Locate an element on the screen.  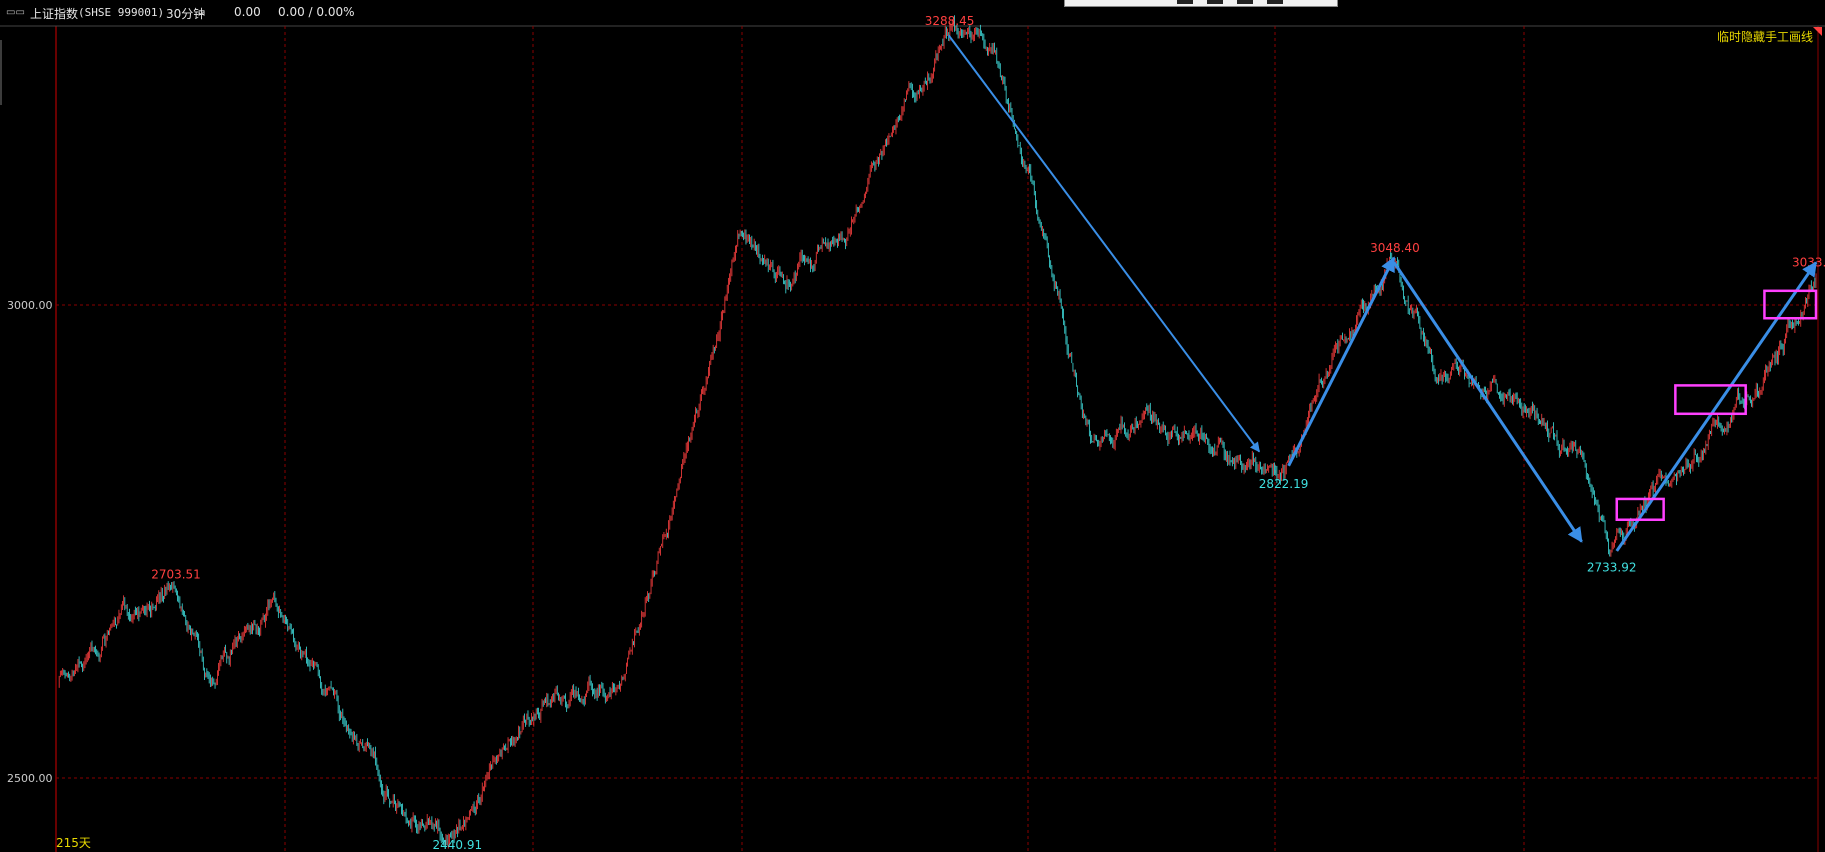
low-price-label: 2822.19 is located at coordinates (1284, 484).